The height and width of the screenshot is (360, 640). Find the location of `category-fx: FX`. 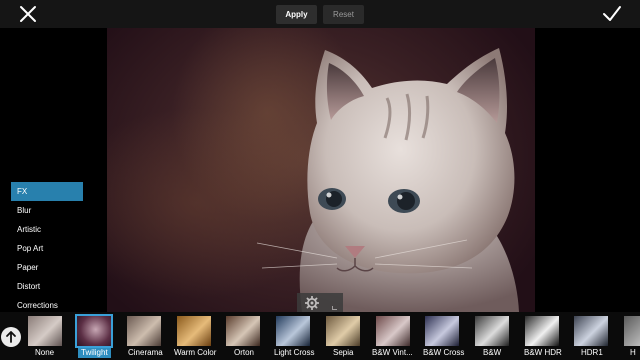

category-fx: FX is located at coordinates (47, 191).